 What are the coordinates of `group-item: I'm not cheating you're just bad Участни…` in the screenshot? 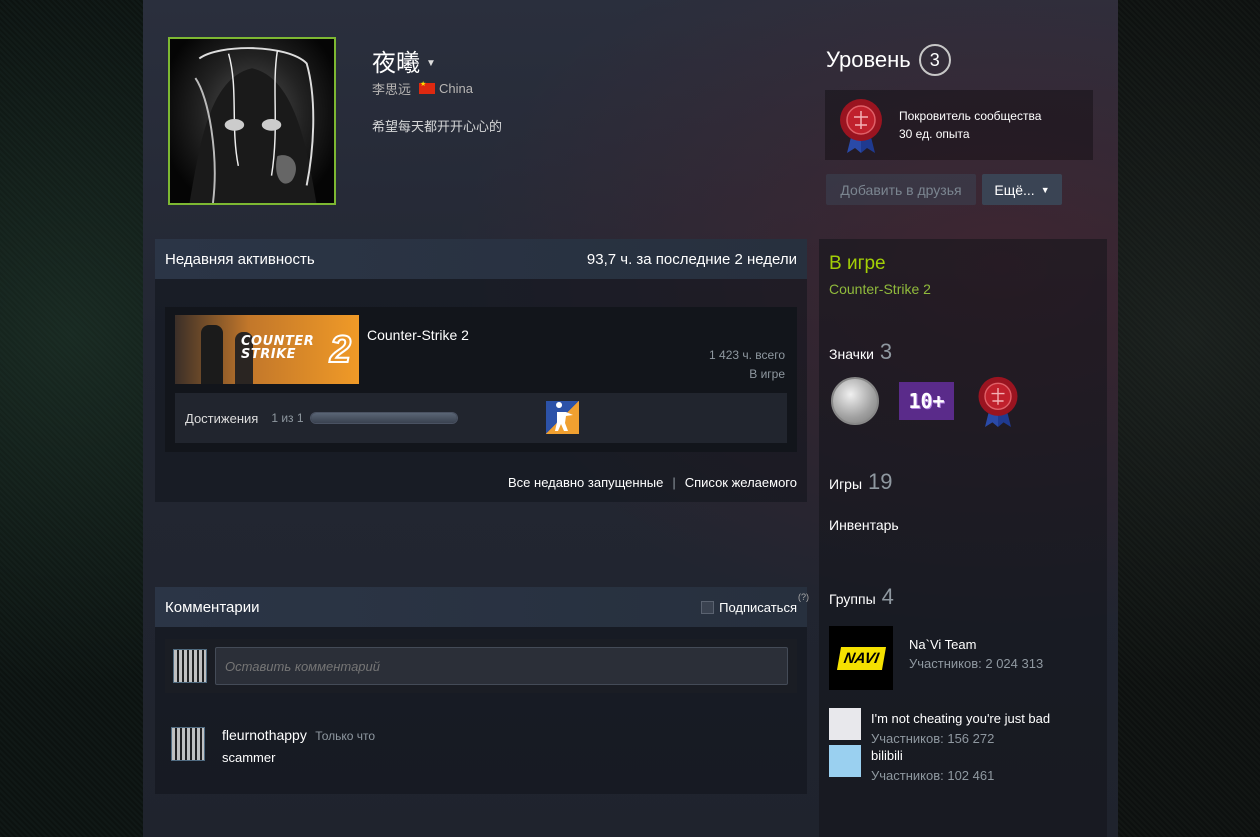 It's located at (939, 727).